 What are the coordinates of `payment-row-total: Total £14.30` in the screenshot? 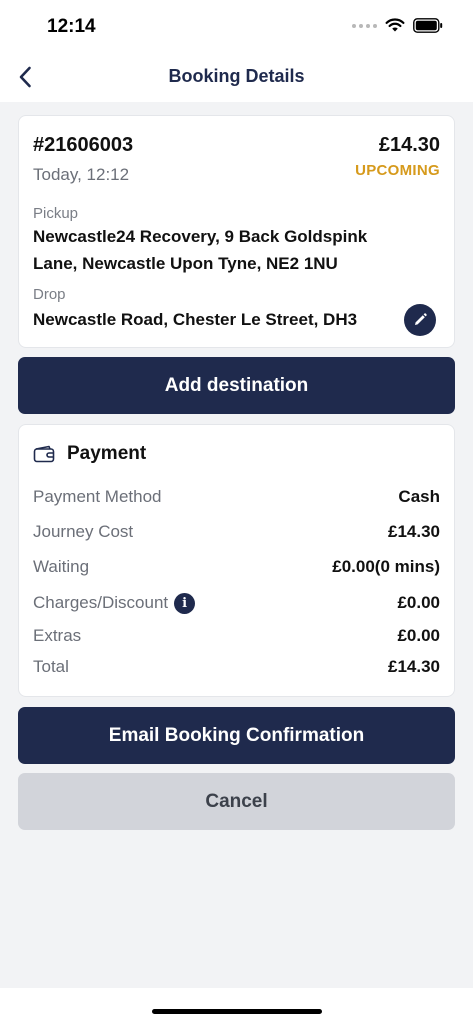 It's located at (236, 667).